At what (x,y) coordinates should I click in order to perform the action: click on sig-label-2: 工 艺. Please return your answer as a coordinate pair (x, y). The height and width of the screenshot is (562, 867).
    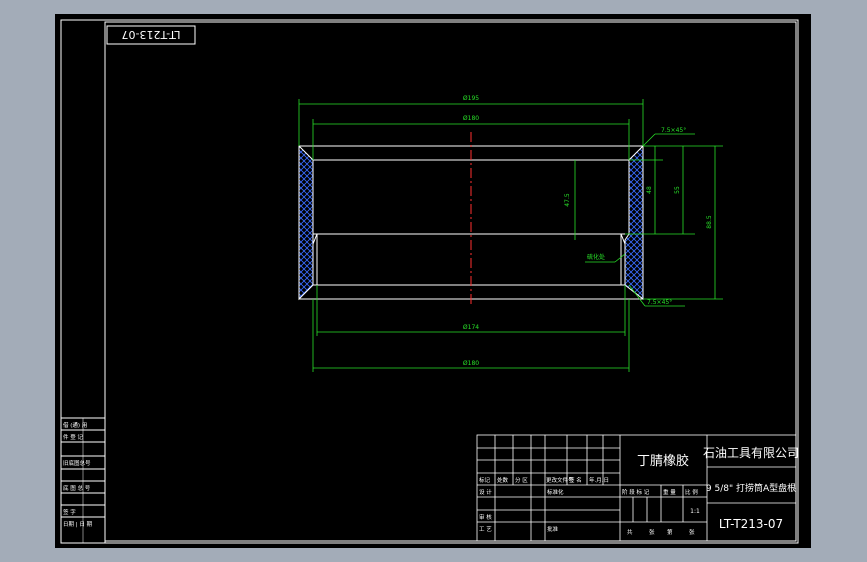
    Looking at the image, I should click on (485, 529).